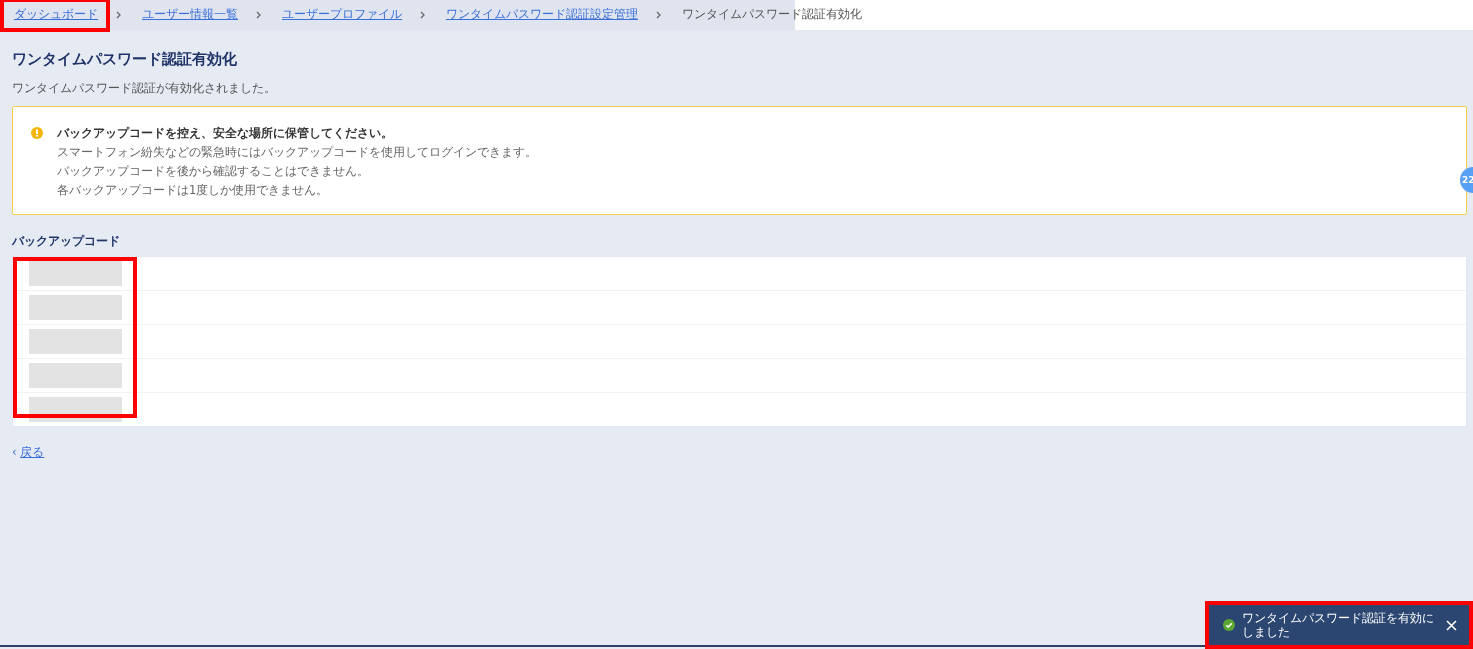 This screenshot has width=1473, height=649. I want to click on alert-line: 各バックアップコードは1度しか使用できません。, so click(193, 190).